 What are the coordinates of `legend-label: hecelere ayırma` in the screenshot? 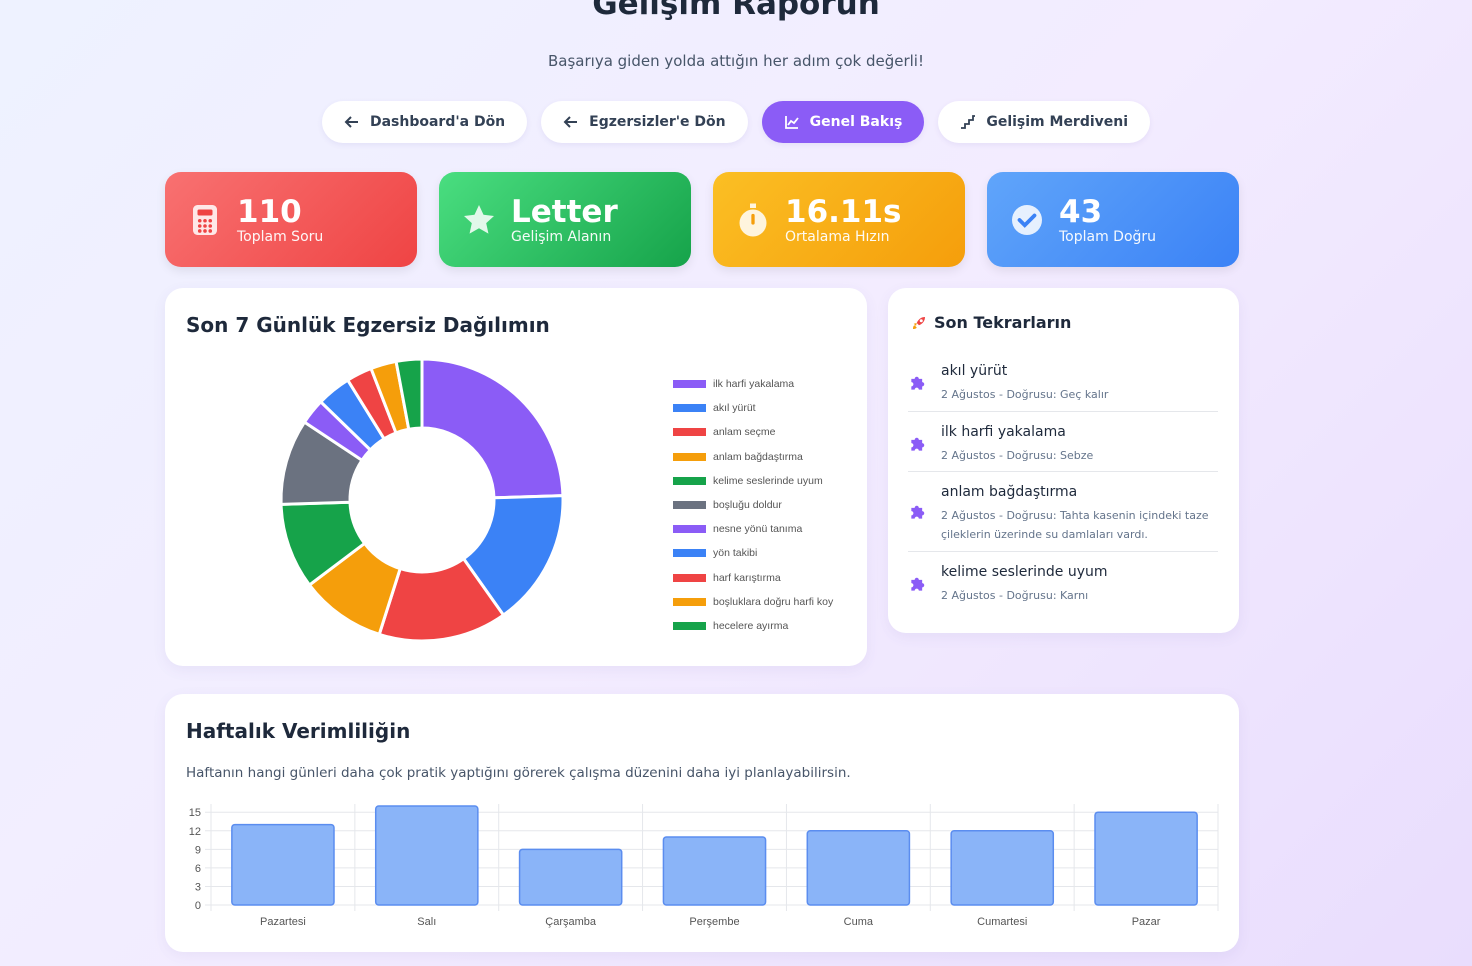 It's located at (751, 625).